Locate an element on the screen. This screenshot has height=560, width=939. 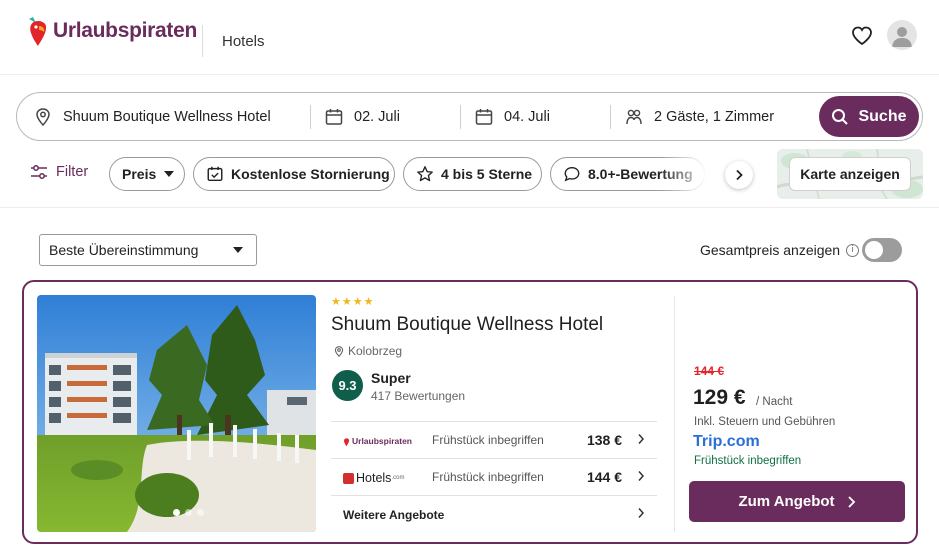
show-map-button: Karte anzeigen is located at coordinates (850, 174).